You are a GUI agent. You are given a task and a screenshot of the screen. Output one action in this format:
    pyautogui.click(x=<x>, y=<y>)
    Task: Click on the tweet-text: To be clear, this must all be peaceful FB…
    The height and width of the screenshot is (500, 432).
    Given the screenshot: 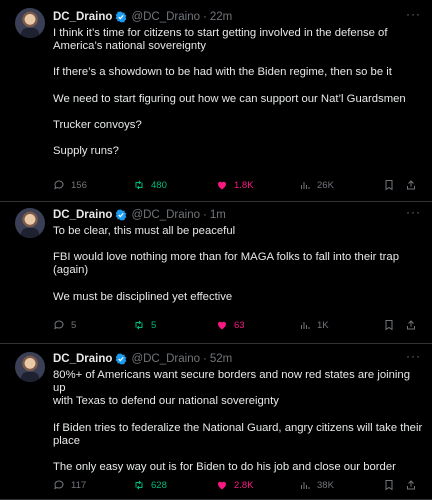 What is the action you would take?
    pyautogui.click(x=239, y=264)
    